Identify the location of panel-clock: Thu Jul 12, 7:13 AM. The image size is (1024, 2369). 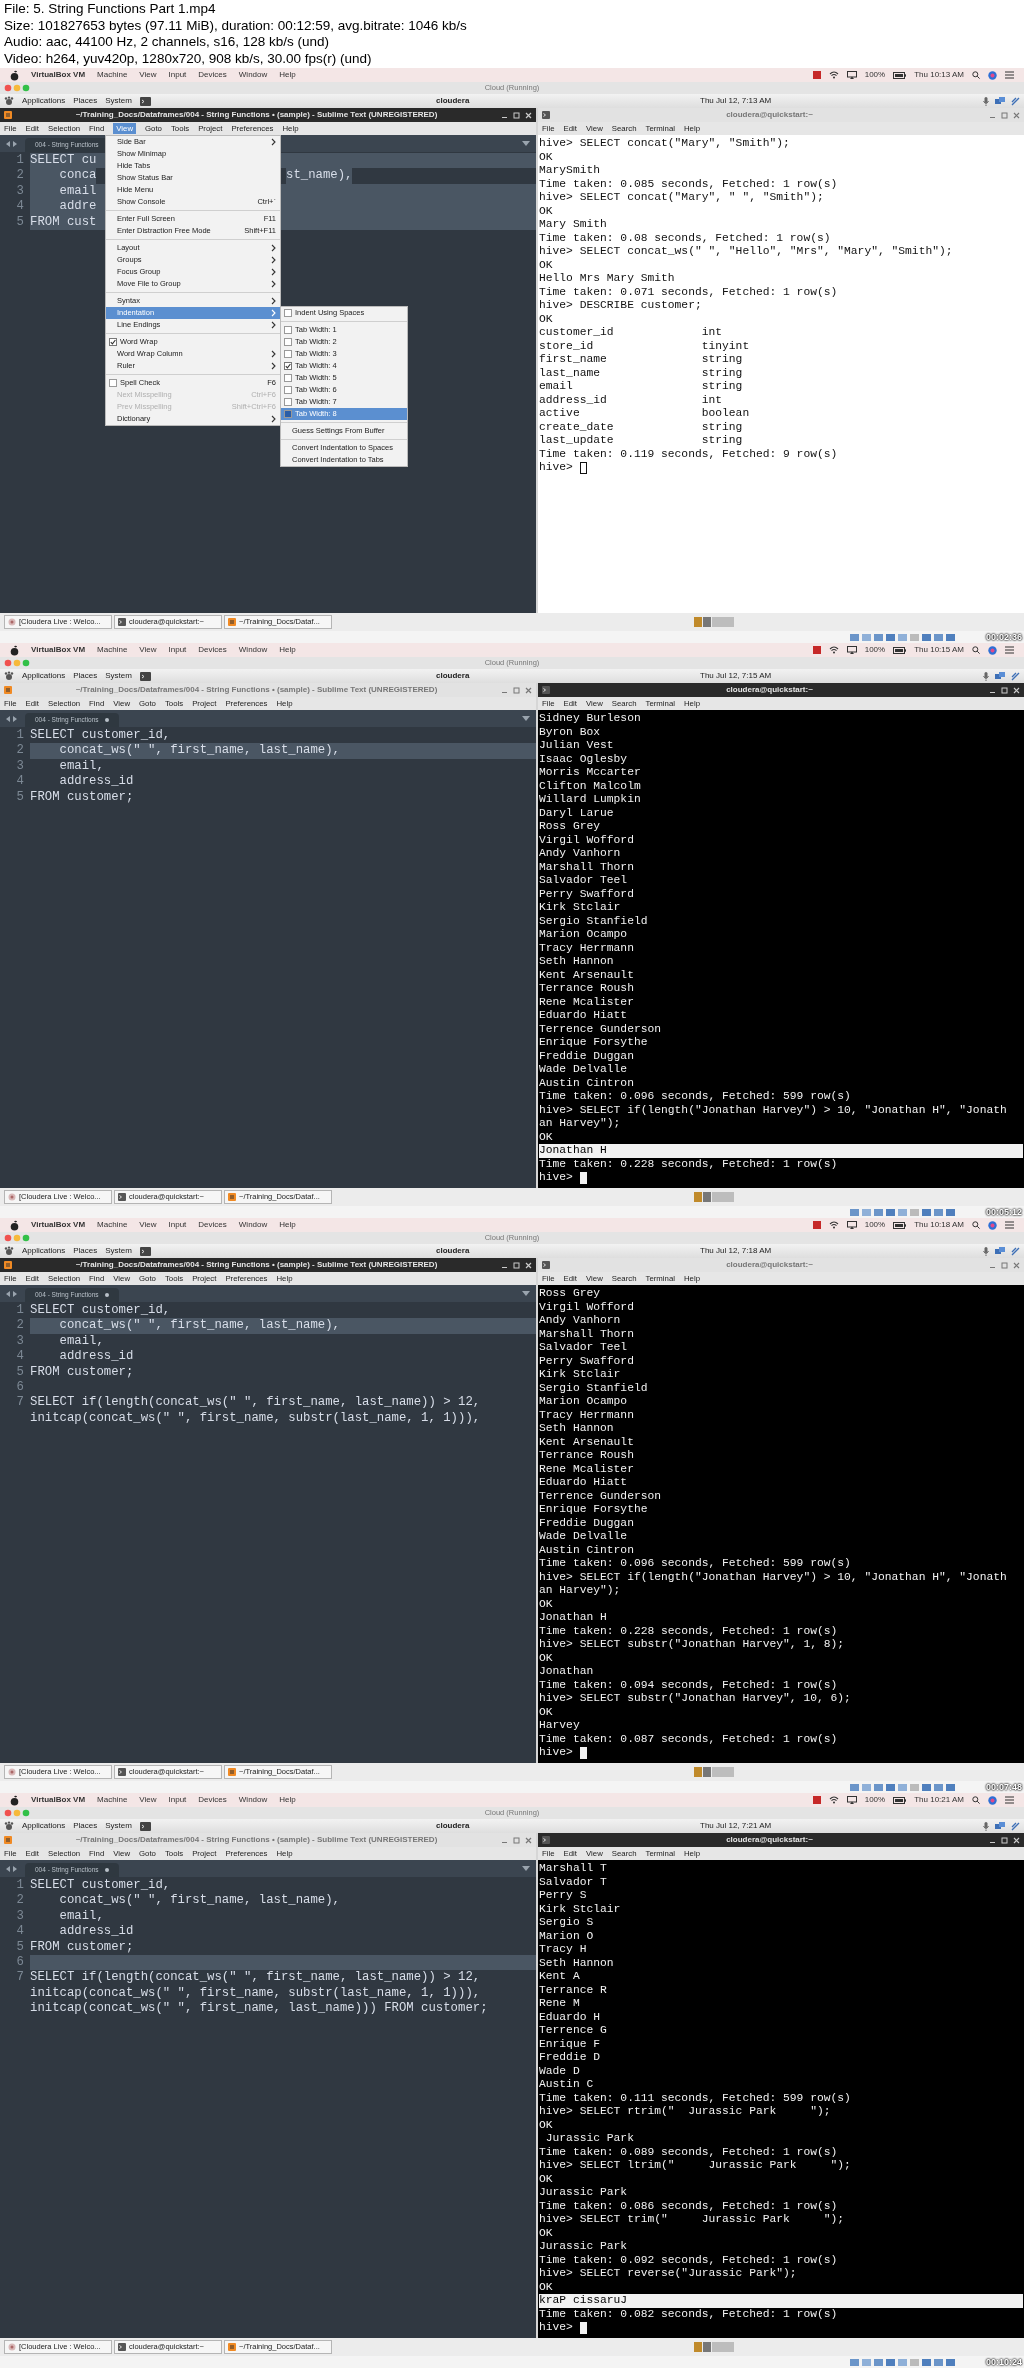
(736, 101).